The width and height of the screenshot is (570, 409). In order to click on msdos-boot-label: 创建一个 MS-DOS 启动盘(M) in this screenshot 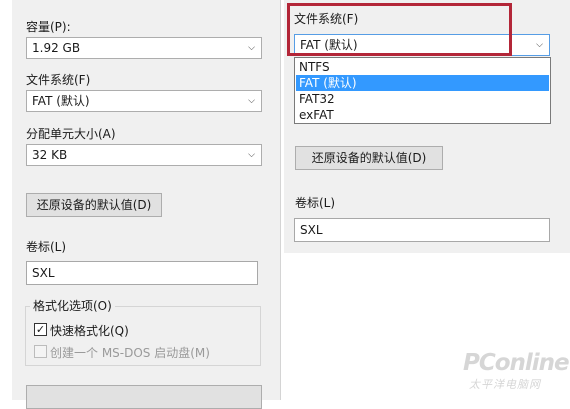, I will do `click(130, 353)`.